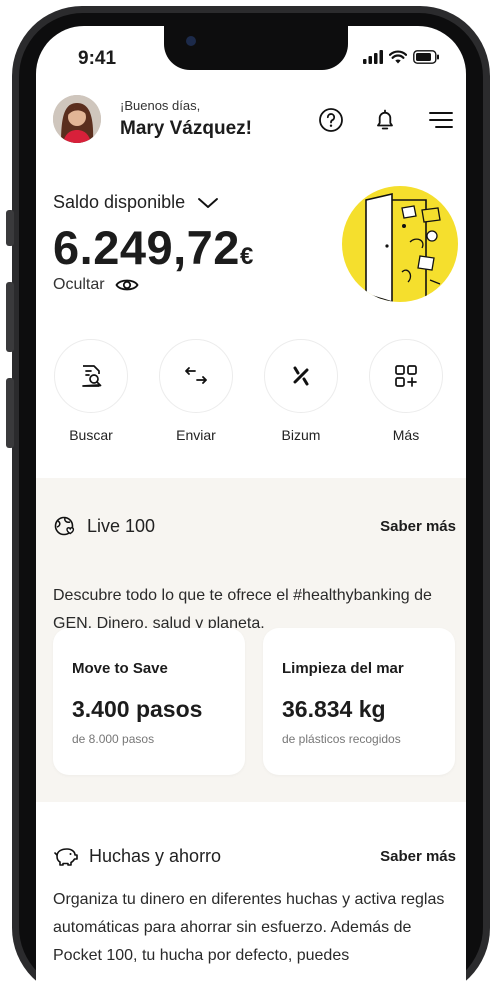 The width and height of the screenshot is (494, 1001). Describe the element at coordinates (246, 256) in the screenshot. I see `balance-currency: €` at that location.